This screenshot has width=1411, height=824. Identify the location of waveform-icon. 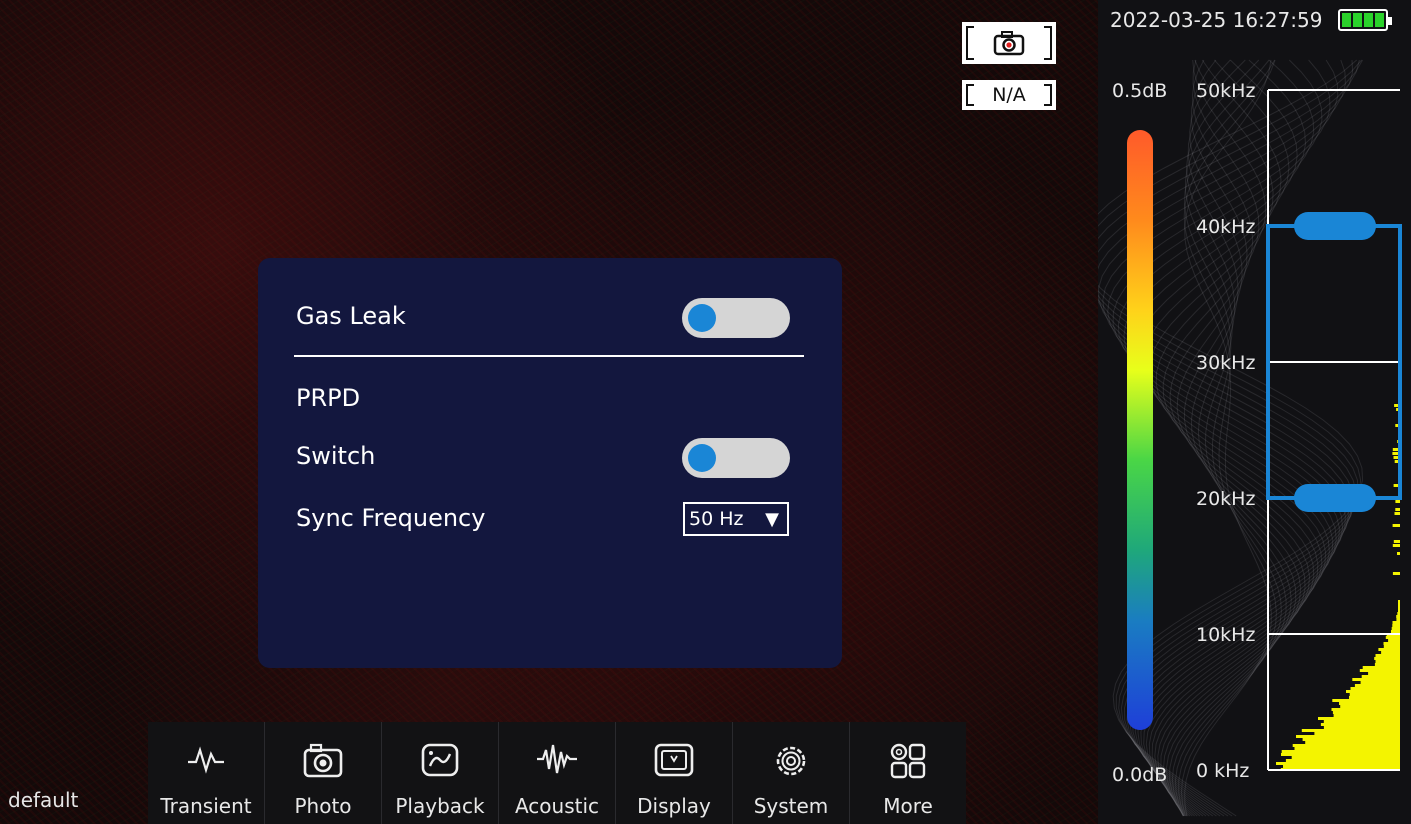
(206, 760).